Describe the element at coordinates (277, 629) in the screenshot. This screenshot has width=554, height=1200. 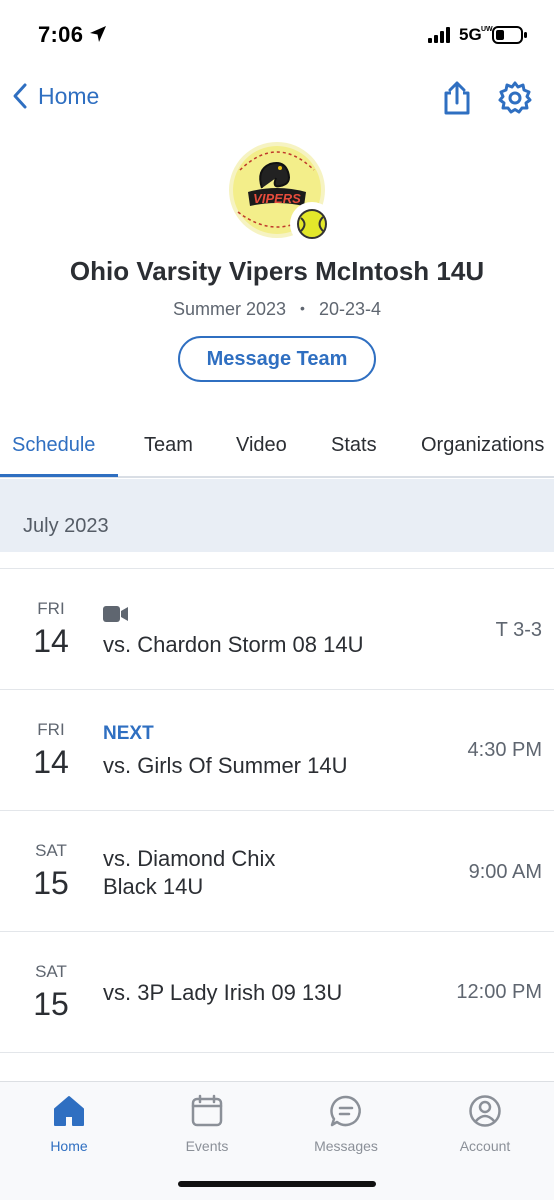
I see `game-row: FRI 14 vs. Chardon Storm 08 14U T 3-3` at that location.